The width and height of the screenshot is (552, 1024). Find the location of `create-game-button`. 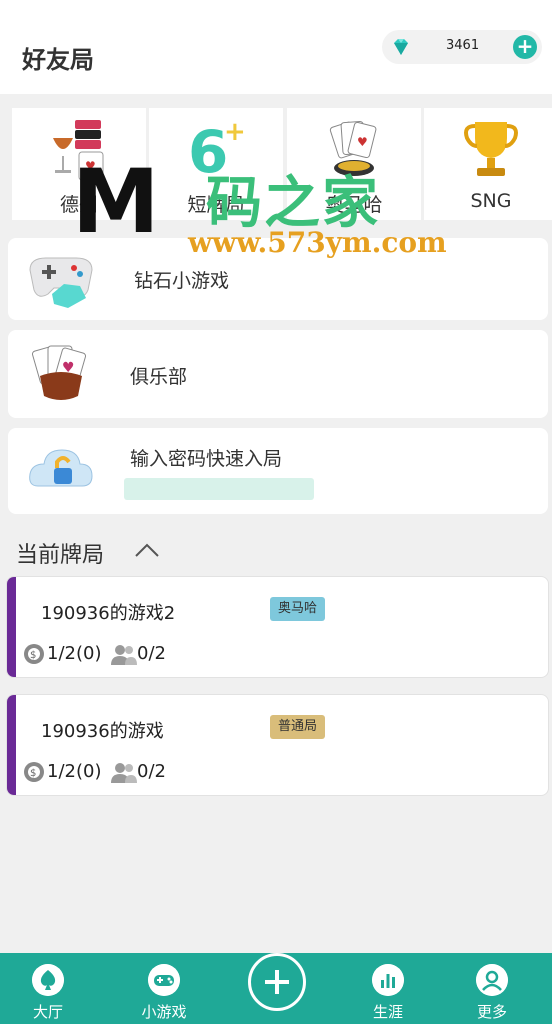

create-game-button is located at coordinates (277, 982).